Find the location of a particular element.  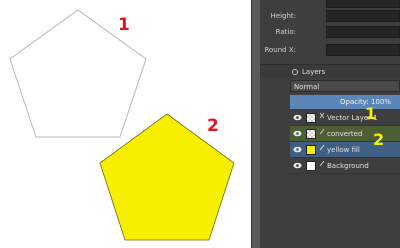

layers-header: Layers is located at coordinates (330, 71).